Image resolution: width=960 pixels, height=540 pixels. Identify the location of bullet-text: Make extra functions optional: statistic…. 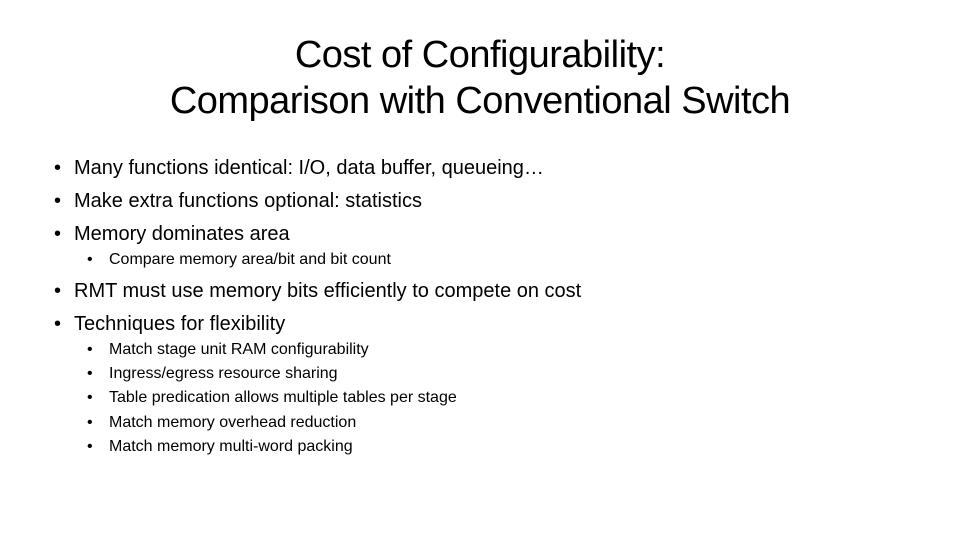
(248, 201).